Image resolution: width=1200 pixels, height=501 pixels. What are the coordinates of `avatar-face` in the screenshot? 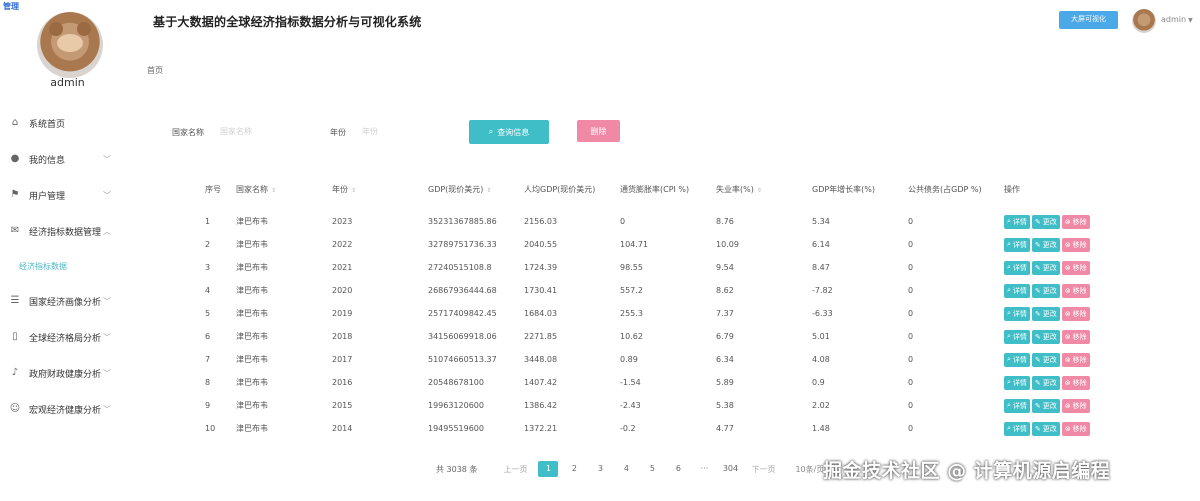 It's located at (70, 43).